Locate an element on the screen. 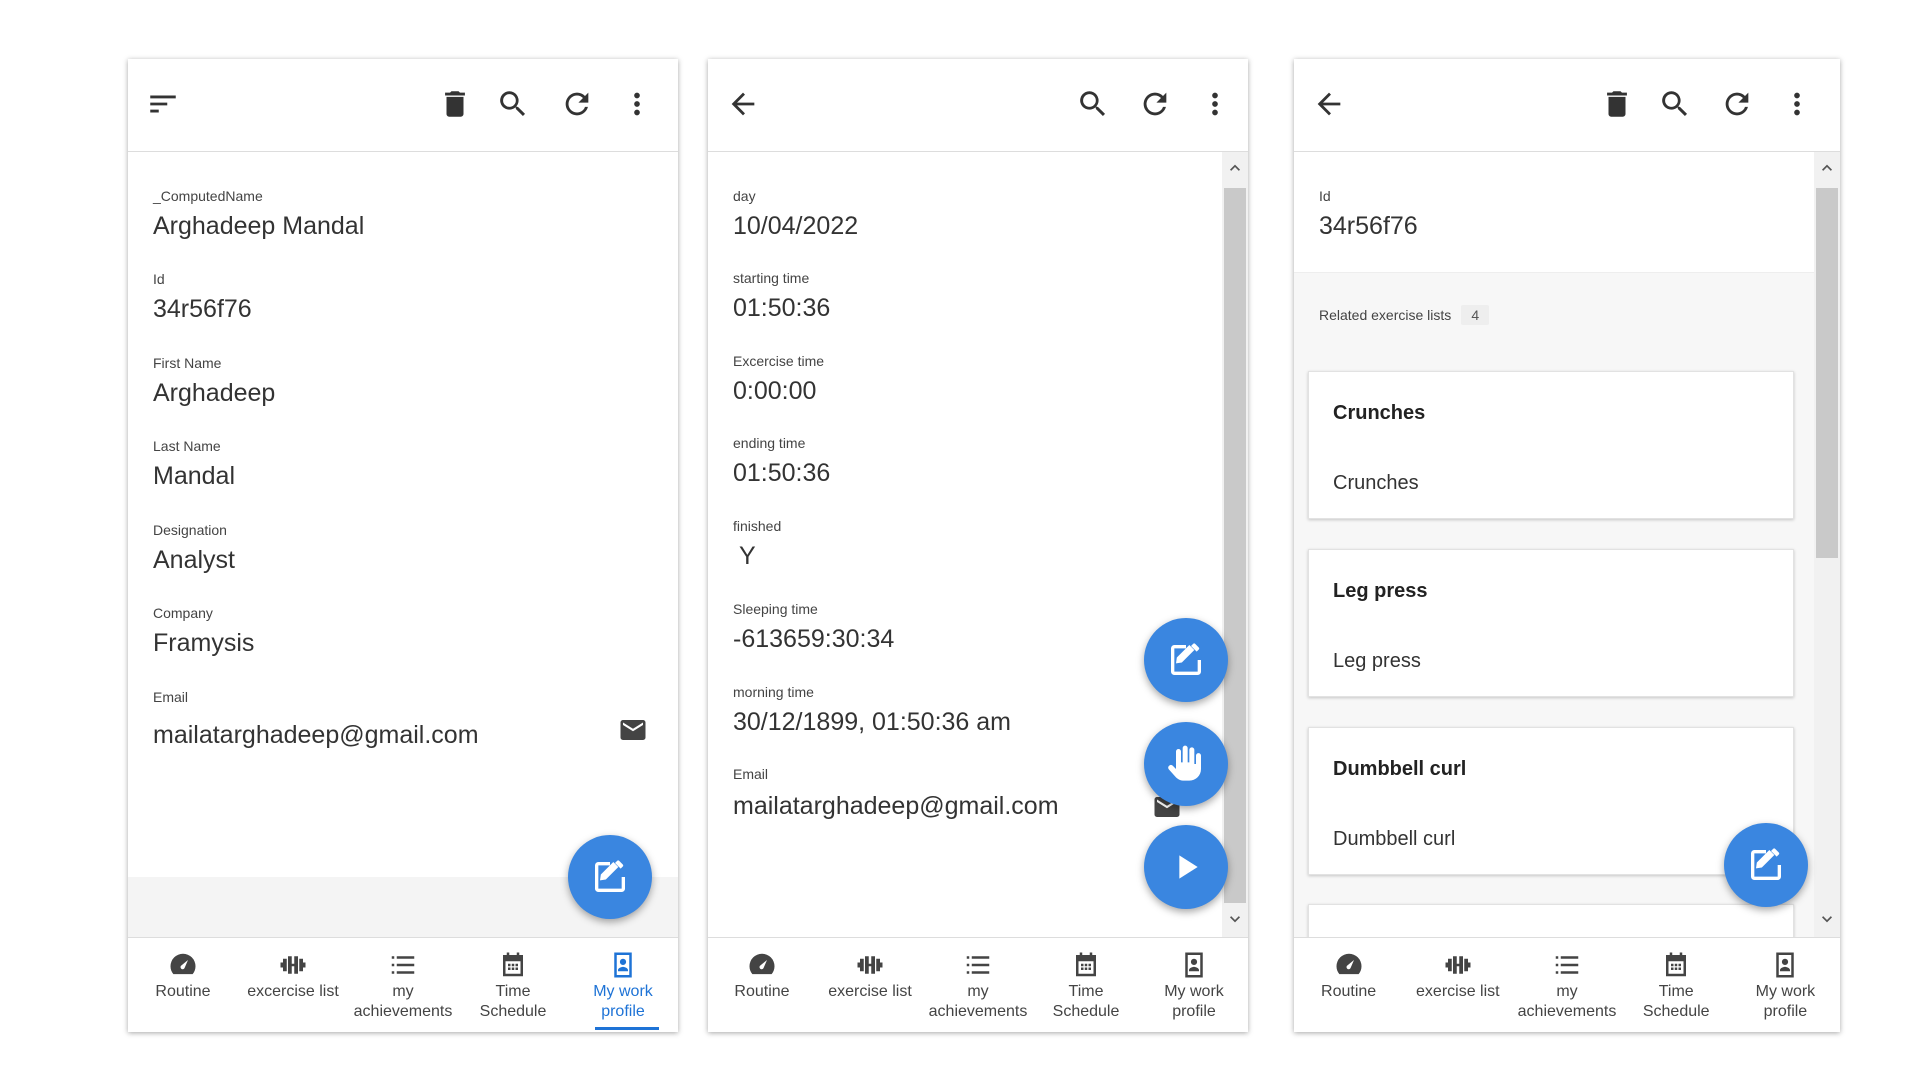 This screenshot has width=1920, height=1080. related-lists-header: Related exercise lists 4 is located at coordinates (1404, 315).